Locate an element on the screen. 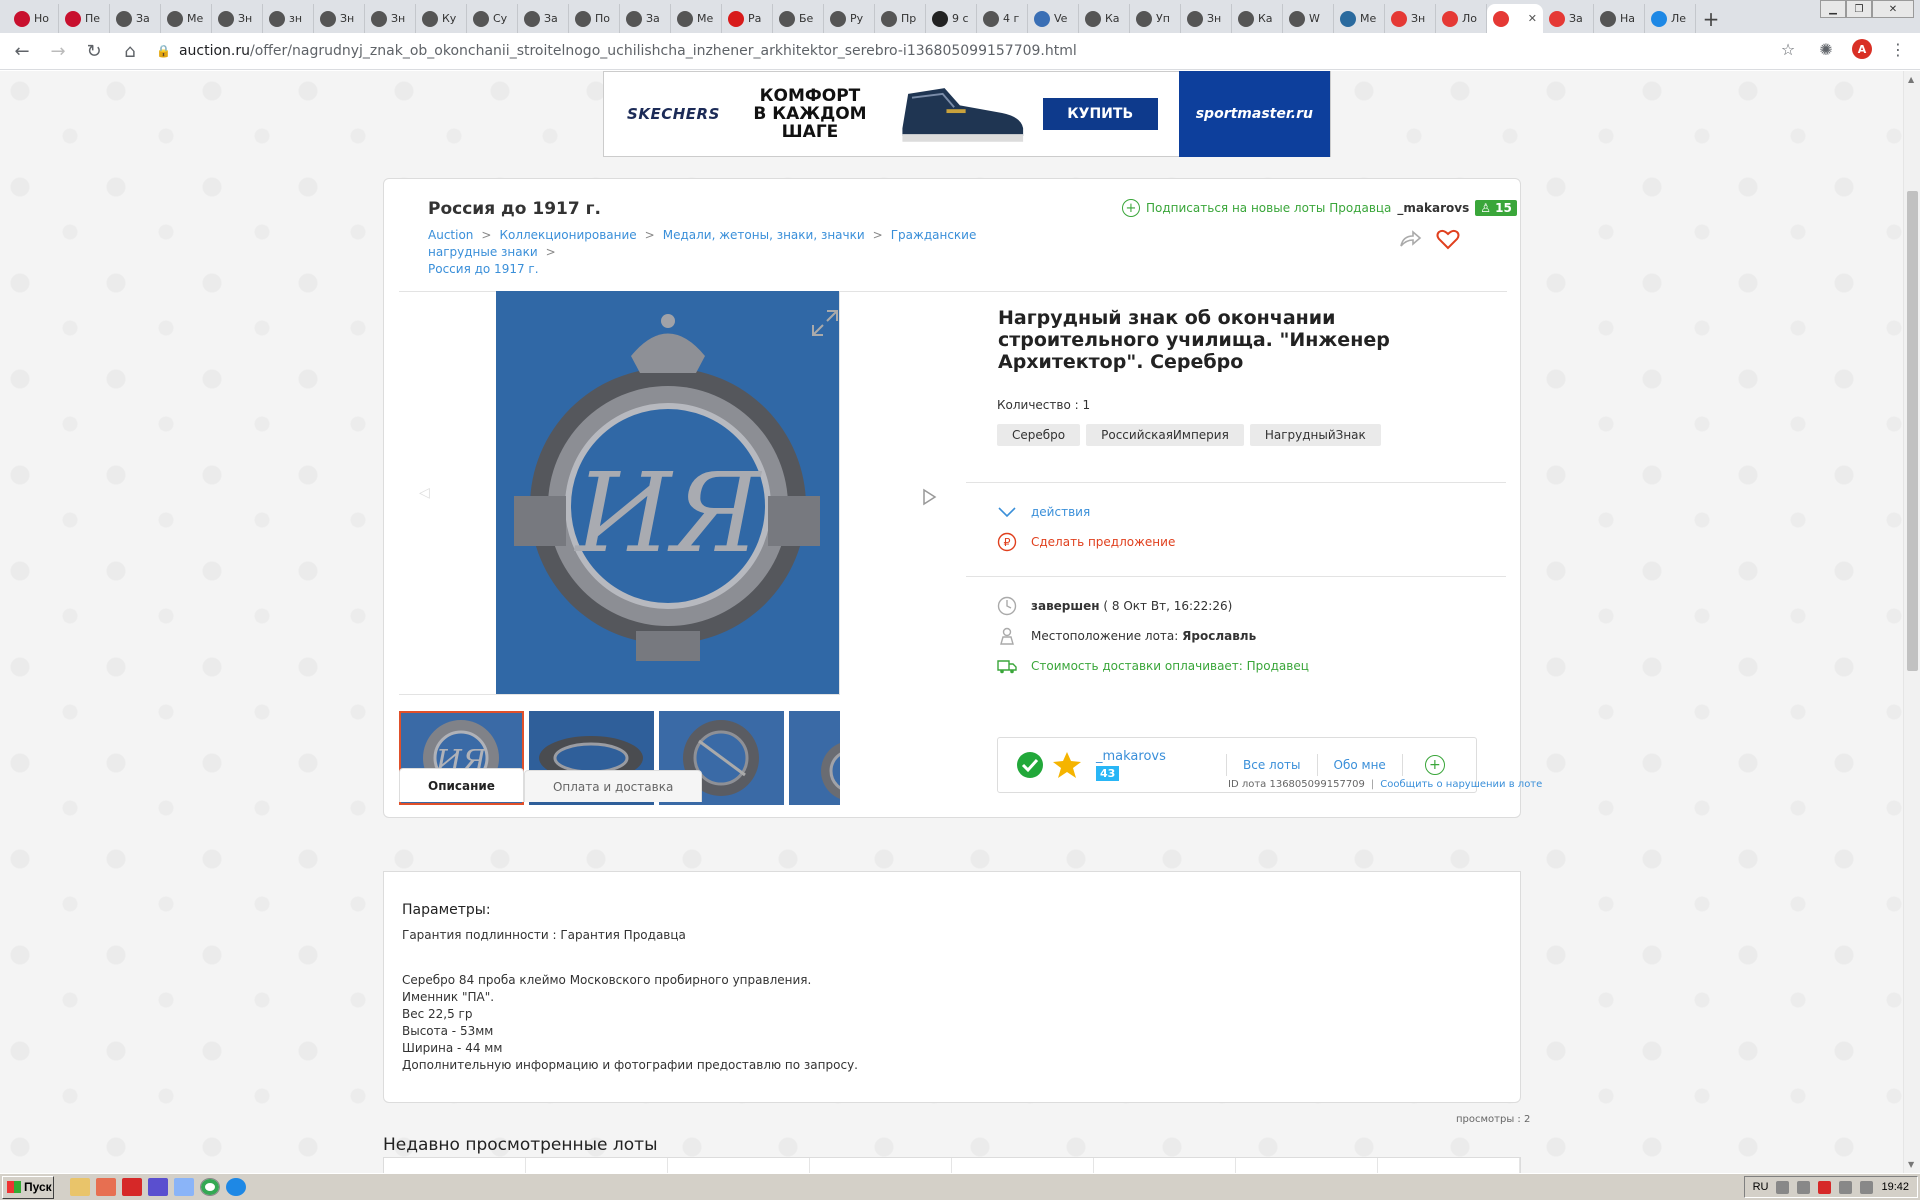  browser-tab: Но is located at coordinates (33, 18).